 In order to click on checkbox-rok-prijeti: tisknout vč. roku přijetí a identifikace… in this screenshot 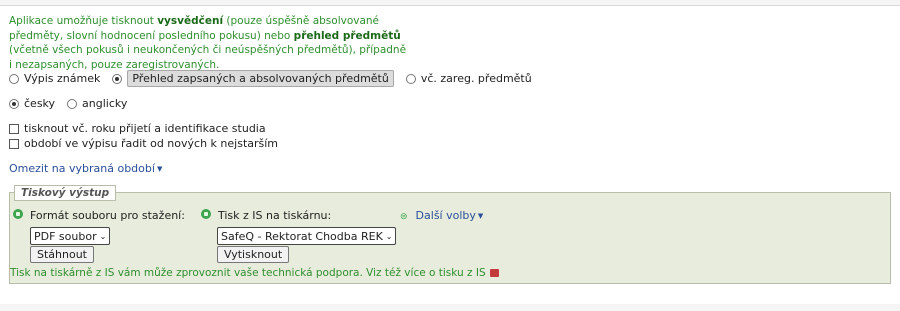, I will do `click(137, 128)`.